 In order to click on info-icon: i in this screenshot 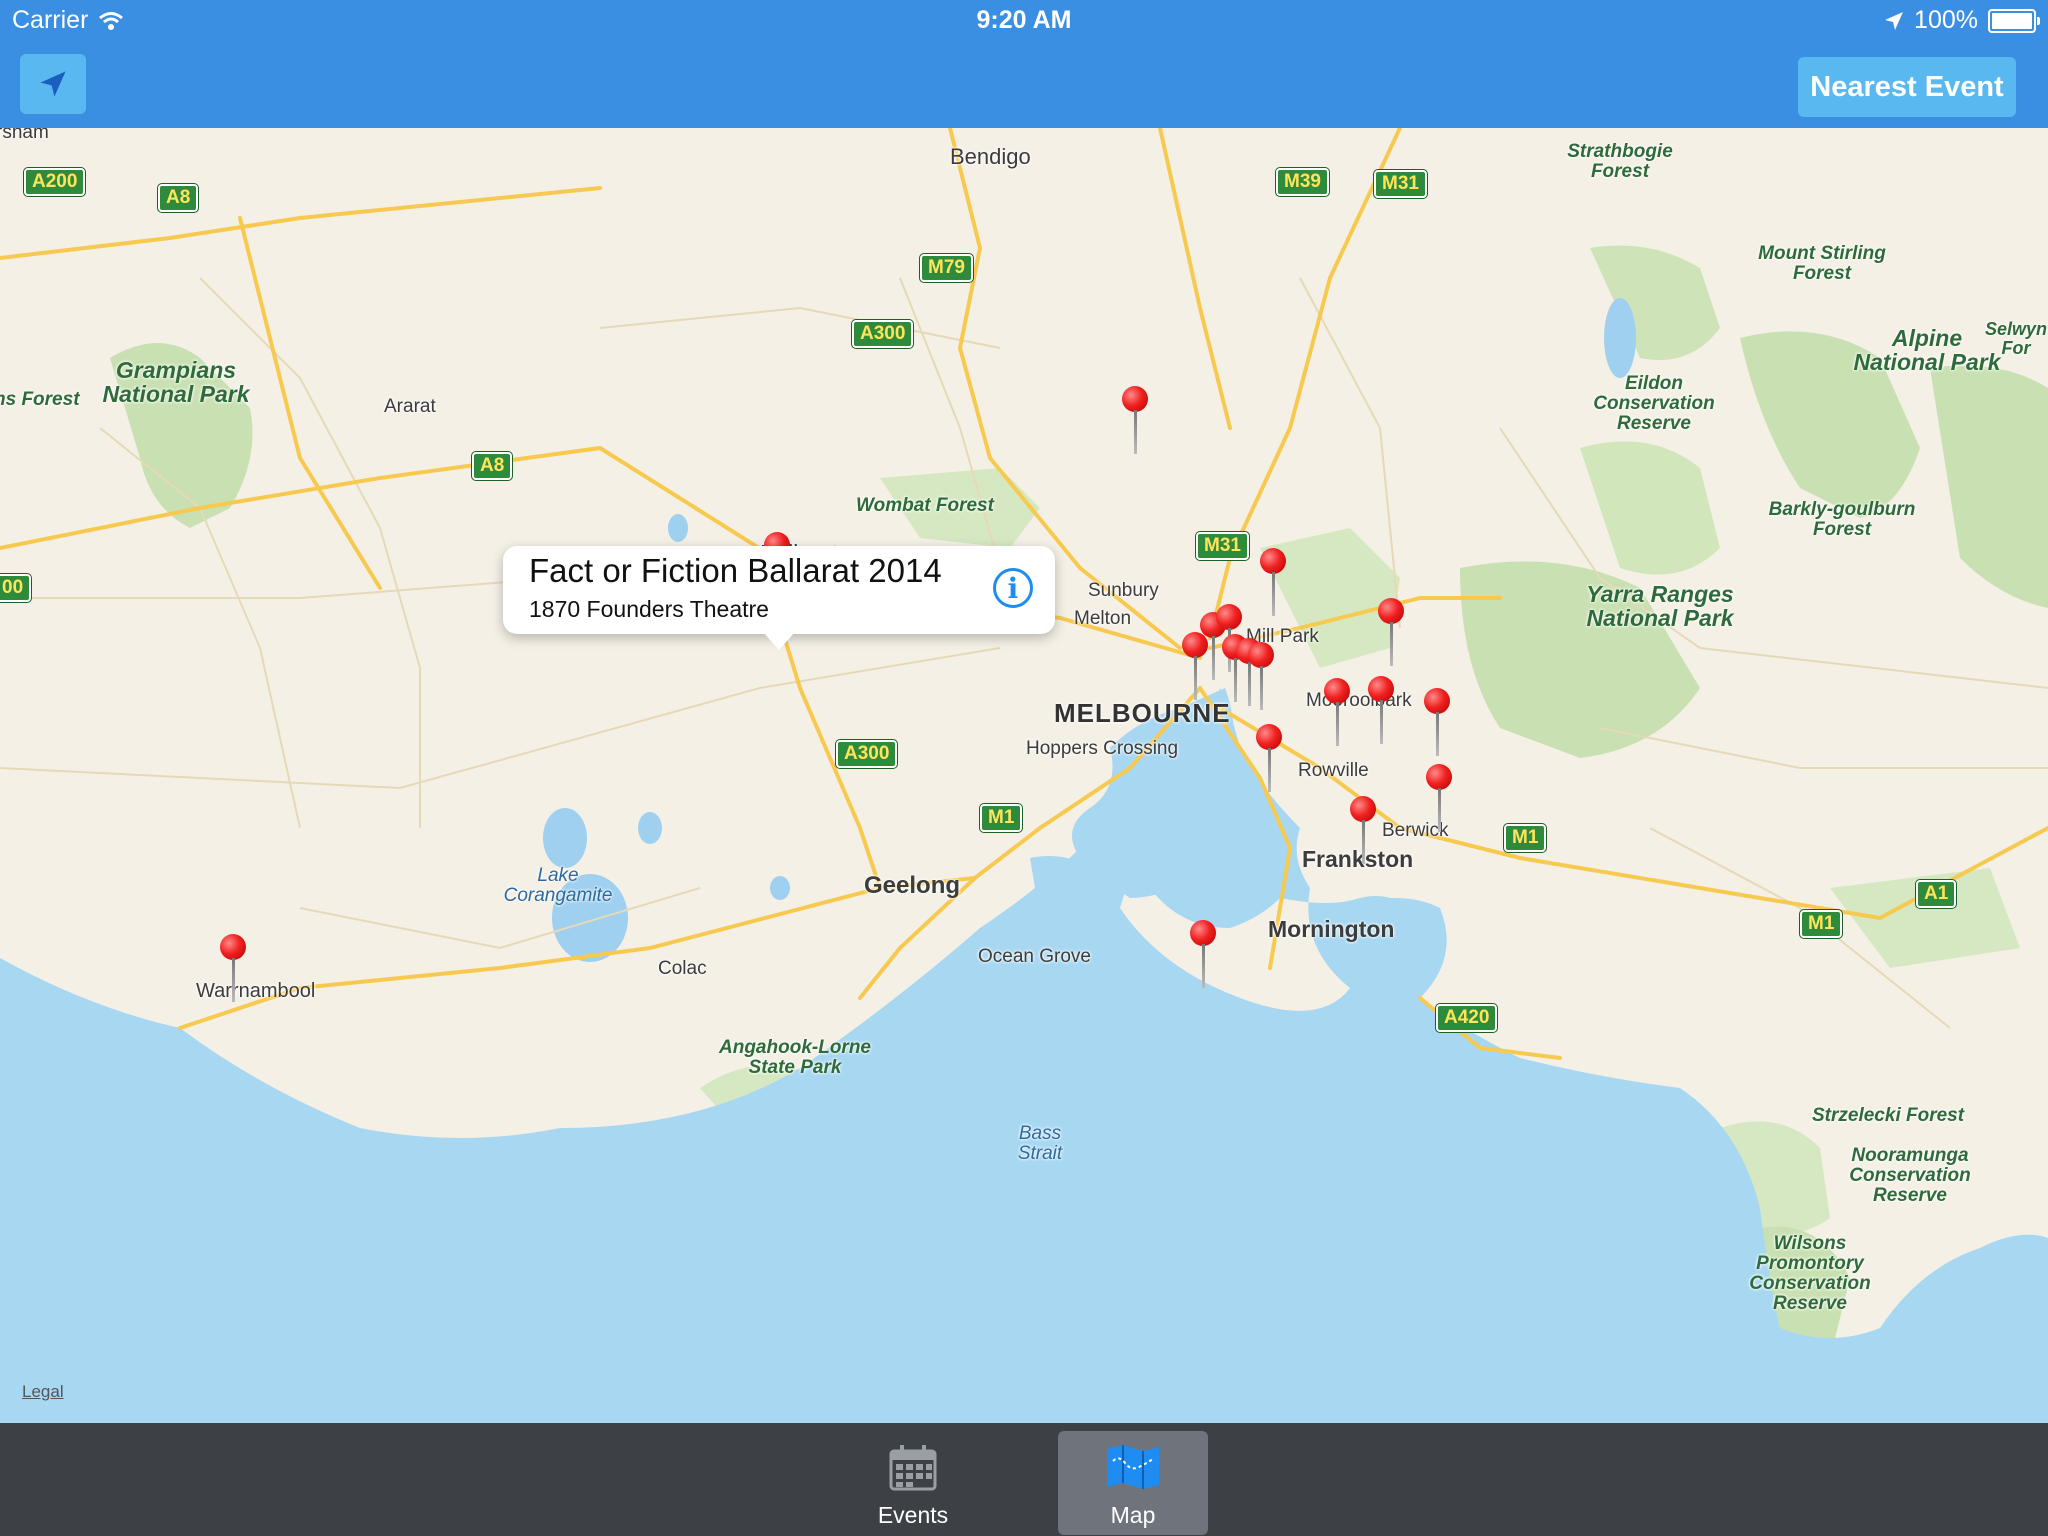, I will do `click(1013, 588)`.